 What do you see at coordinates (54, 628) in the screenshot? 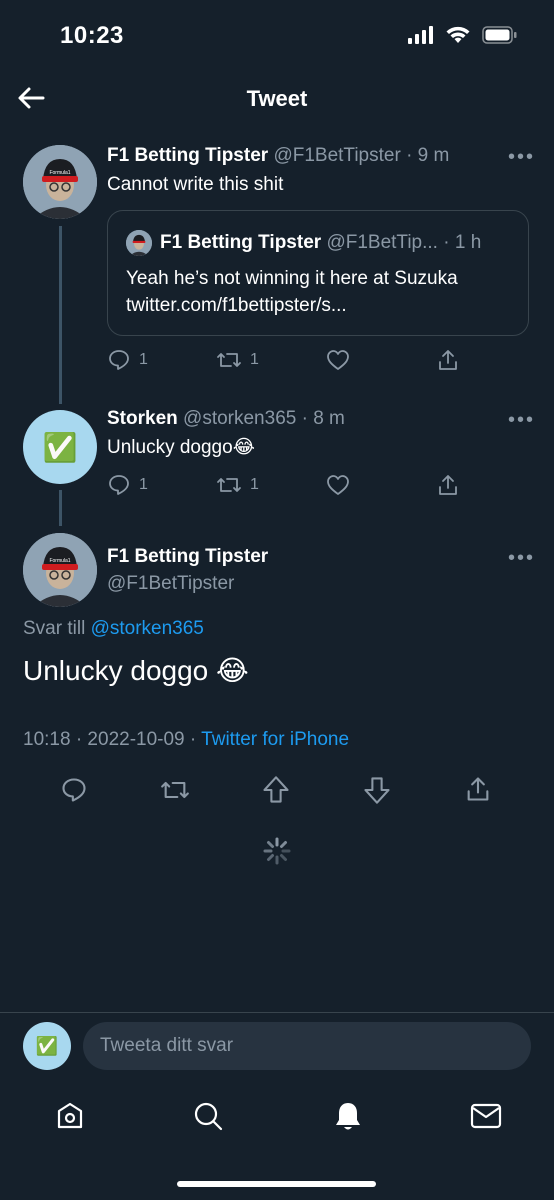
I see `reply-prefix: Svar till` at bounding box center [54, 628].